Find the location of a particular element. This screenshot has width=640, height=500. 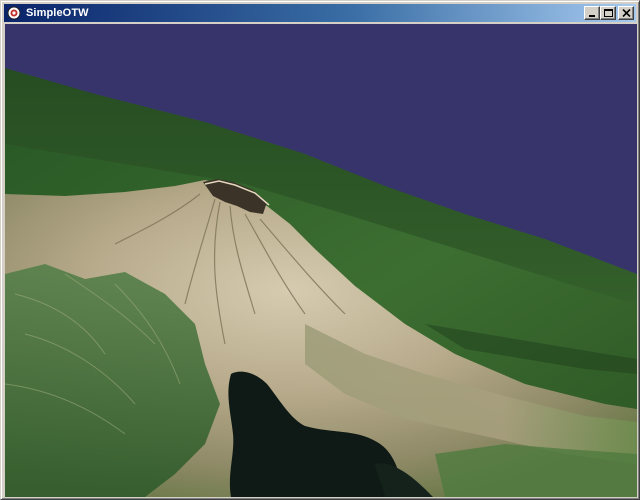

close-icon is located at coordinates (626, 13).